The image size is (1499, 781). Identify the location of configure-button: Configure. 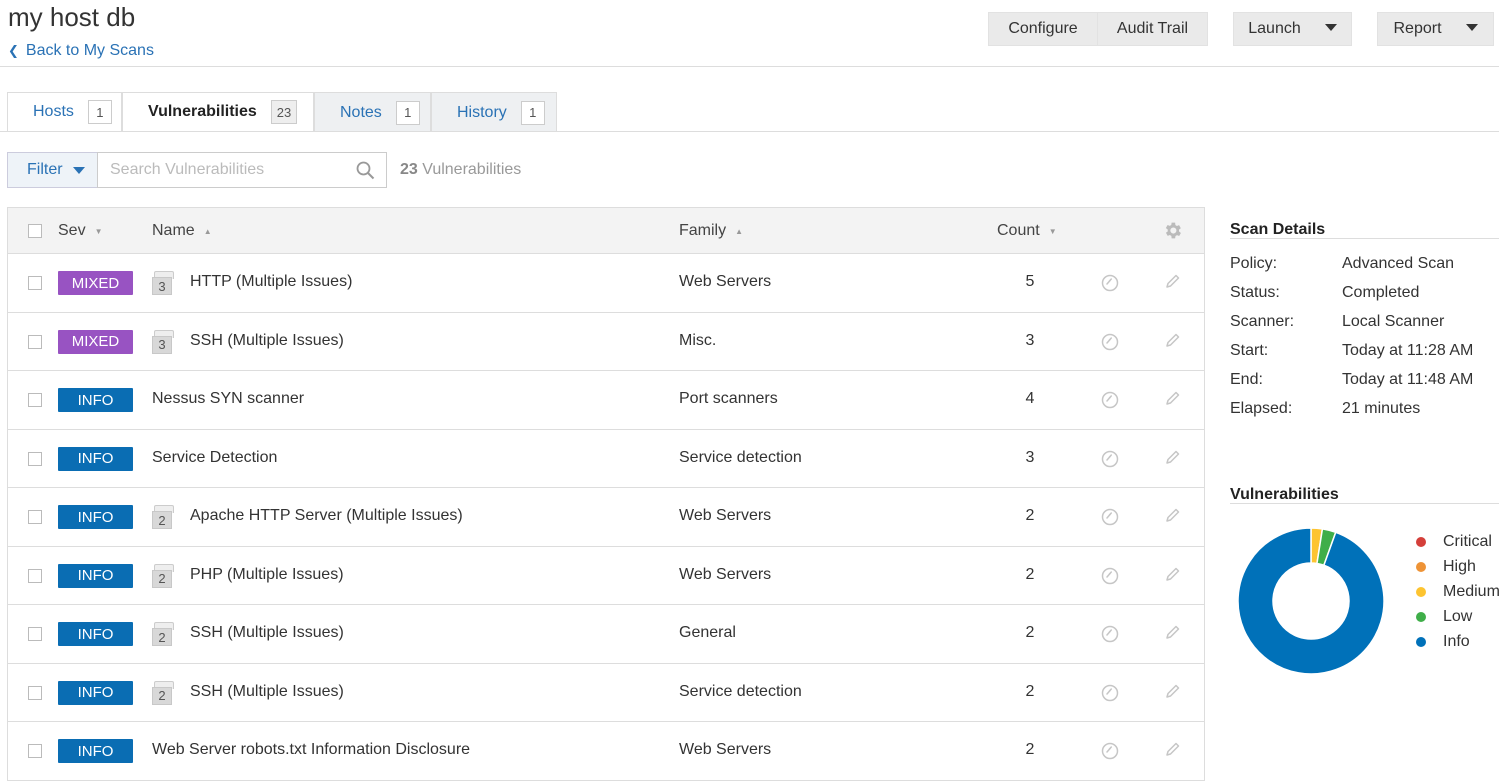
(1043, 29).